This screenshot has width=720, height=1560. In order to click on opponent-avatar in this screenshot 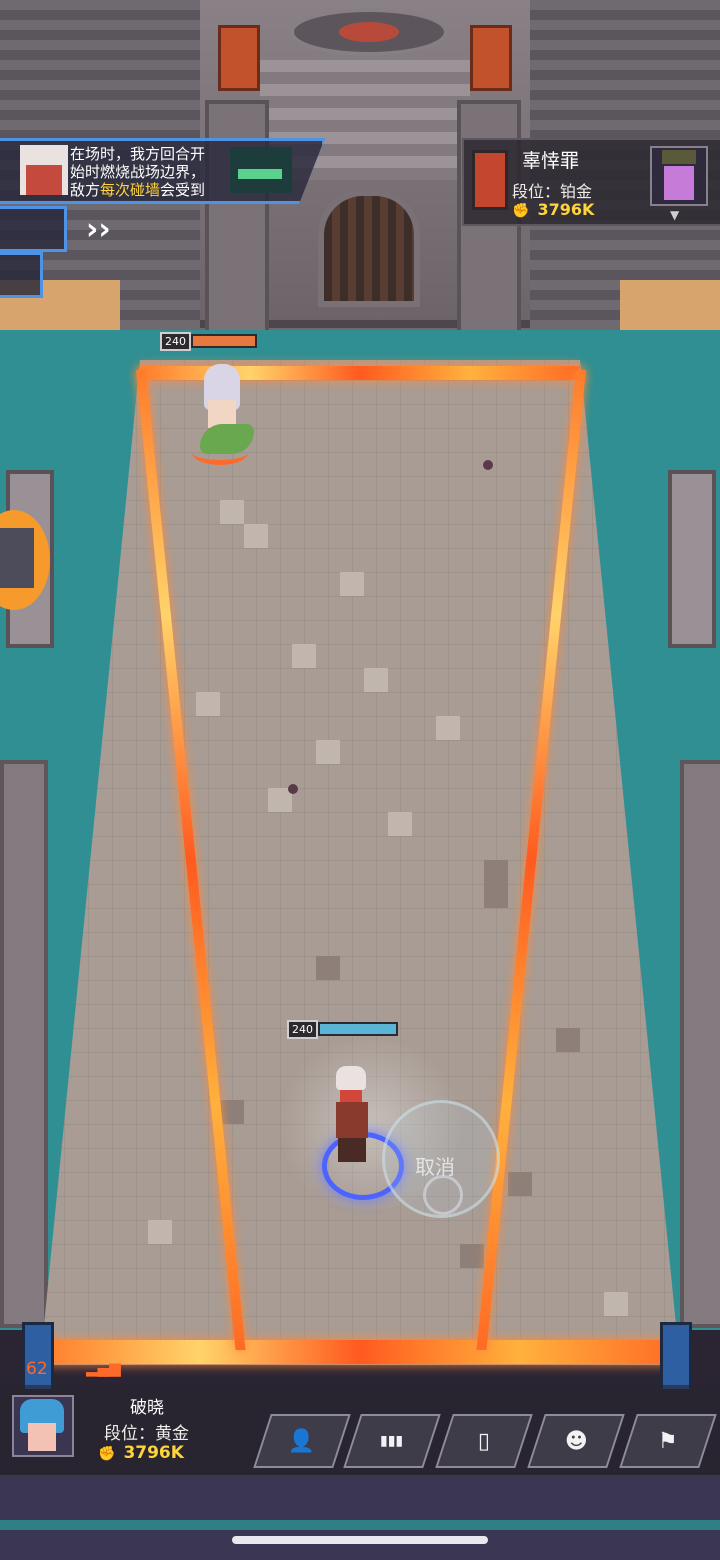, I will do `click(679, 176)`.